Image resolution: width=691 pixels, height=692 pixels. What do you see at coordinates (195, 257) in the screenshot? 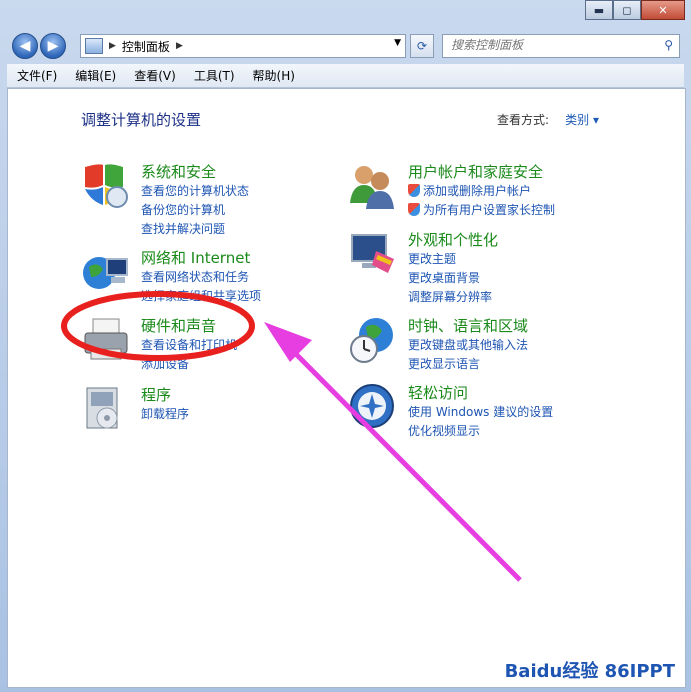
I see `category-title-network: 网络和 Internet` at bounding box center [195, 257].